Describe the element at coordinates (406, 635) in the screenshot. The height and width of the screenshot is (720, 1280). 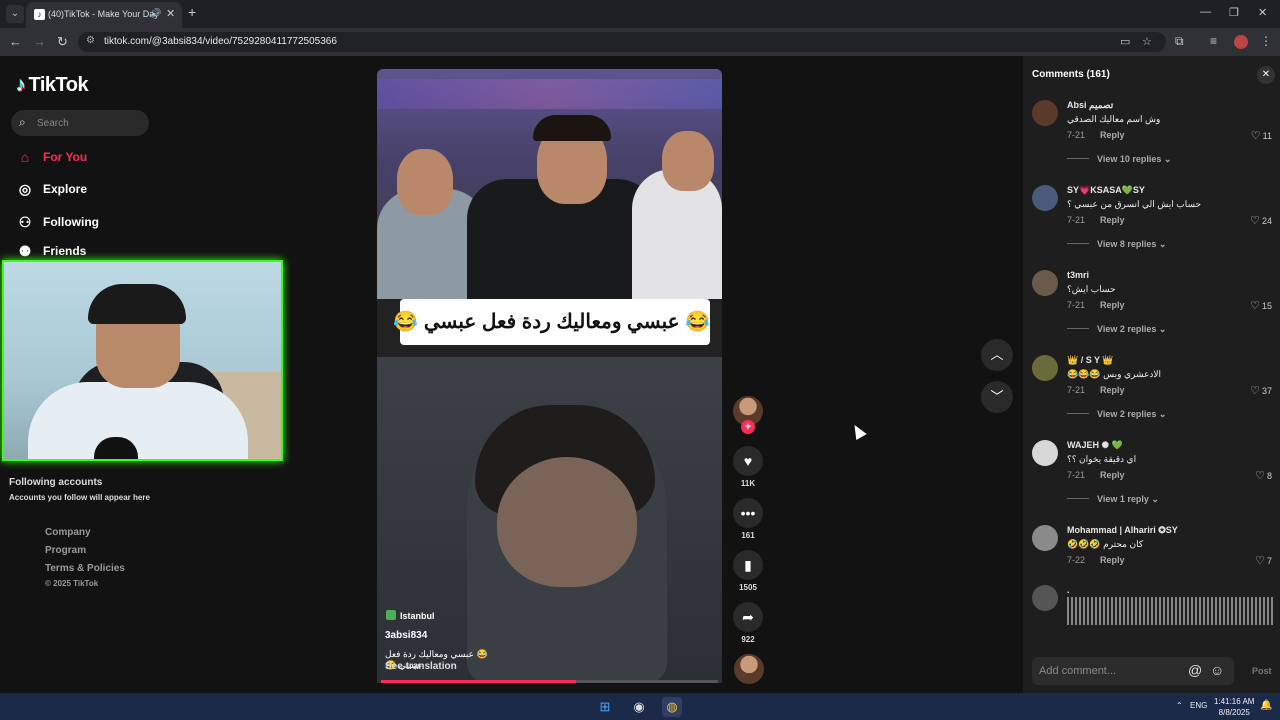
I see `video-author: 3absi834` at that location.